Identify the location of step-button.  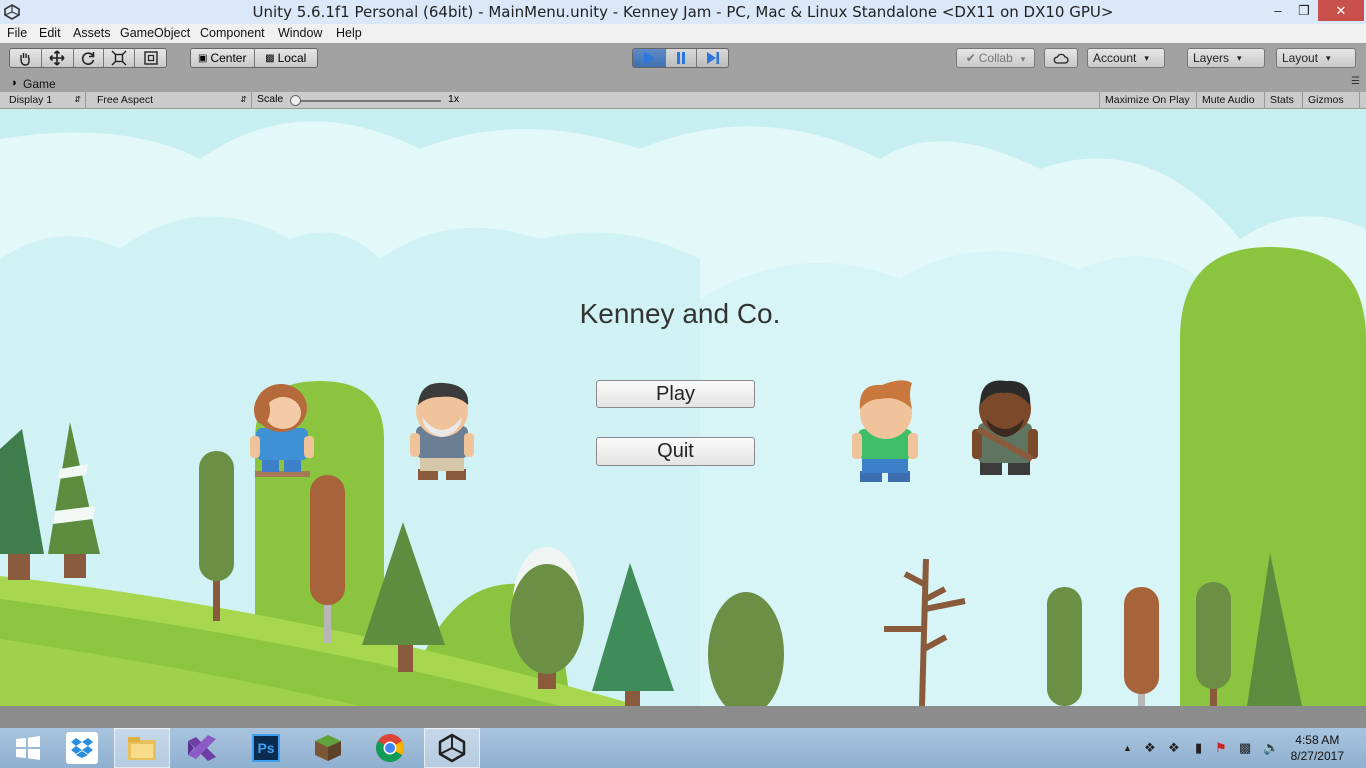
(712, 58).